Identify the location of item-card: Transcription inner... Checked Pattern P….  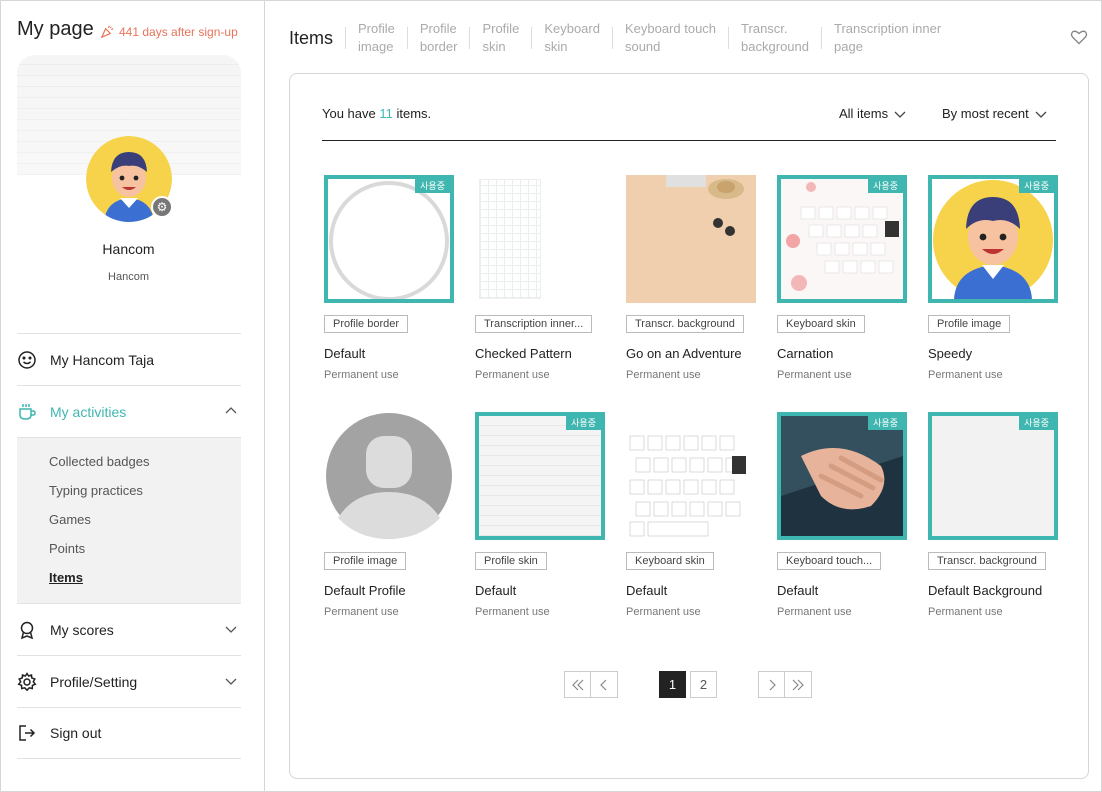
(540, 278).